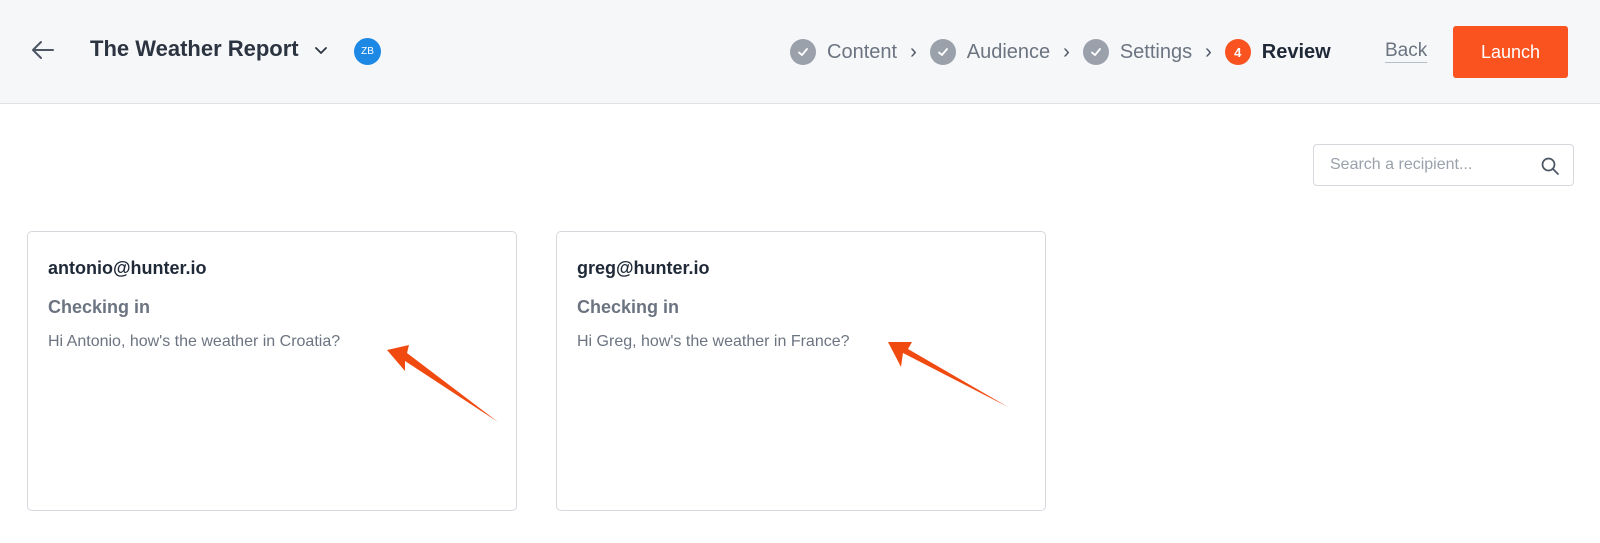  Describe the element at coordinates (1550, 166) in the screenshot. I see `search-icon` at that location.